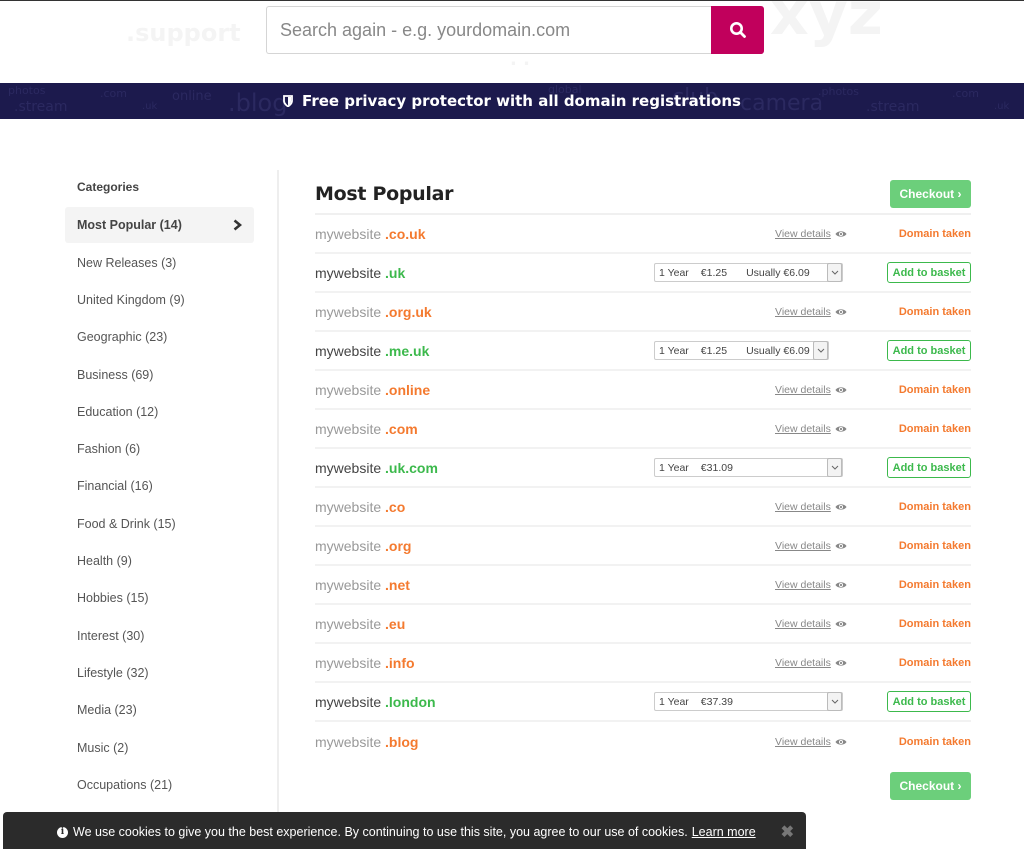 The image size is (1024, 849). What do you see at coordinates (109, 449) in the screenshot?
I see `sidebar-item-label: Fashion (6)` at bounding box center [109, 449].